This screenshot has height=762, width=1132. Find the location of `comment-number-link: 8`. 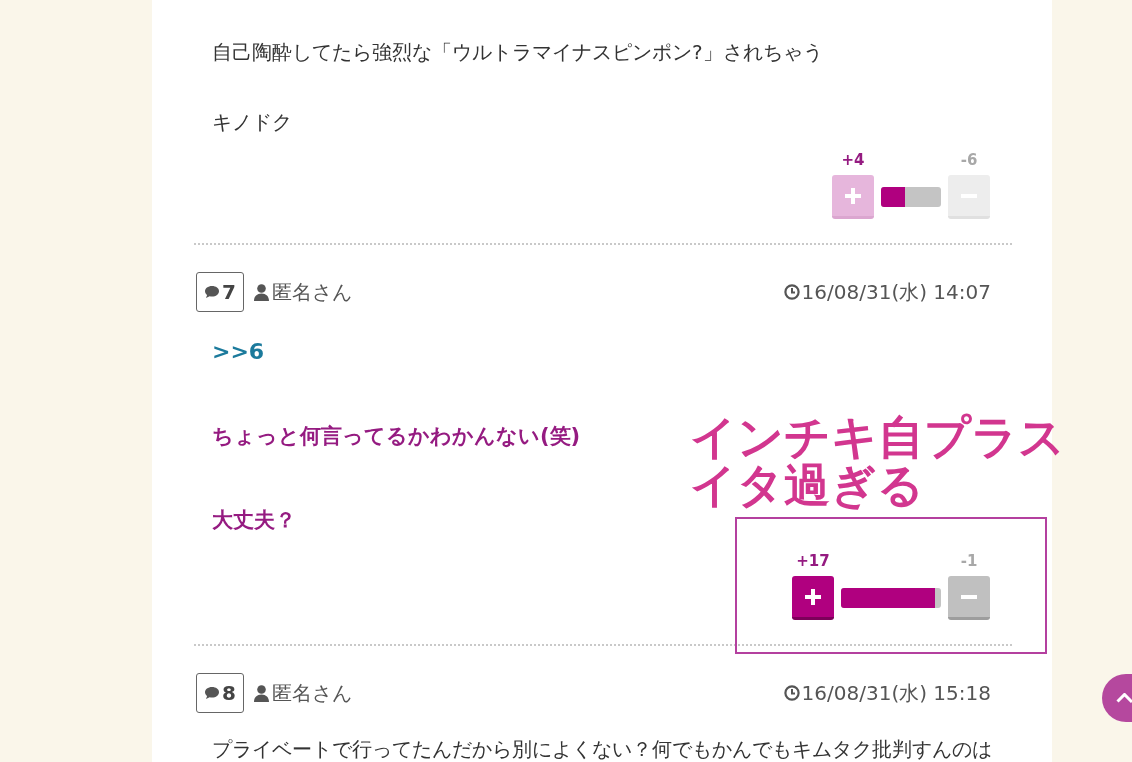

comment-number-link: 8 is located at coordinates (220, 693).